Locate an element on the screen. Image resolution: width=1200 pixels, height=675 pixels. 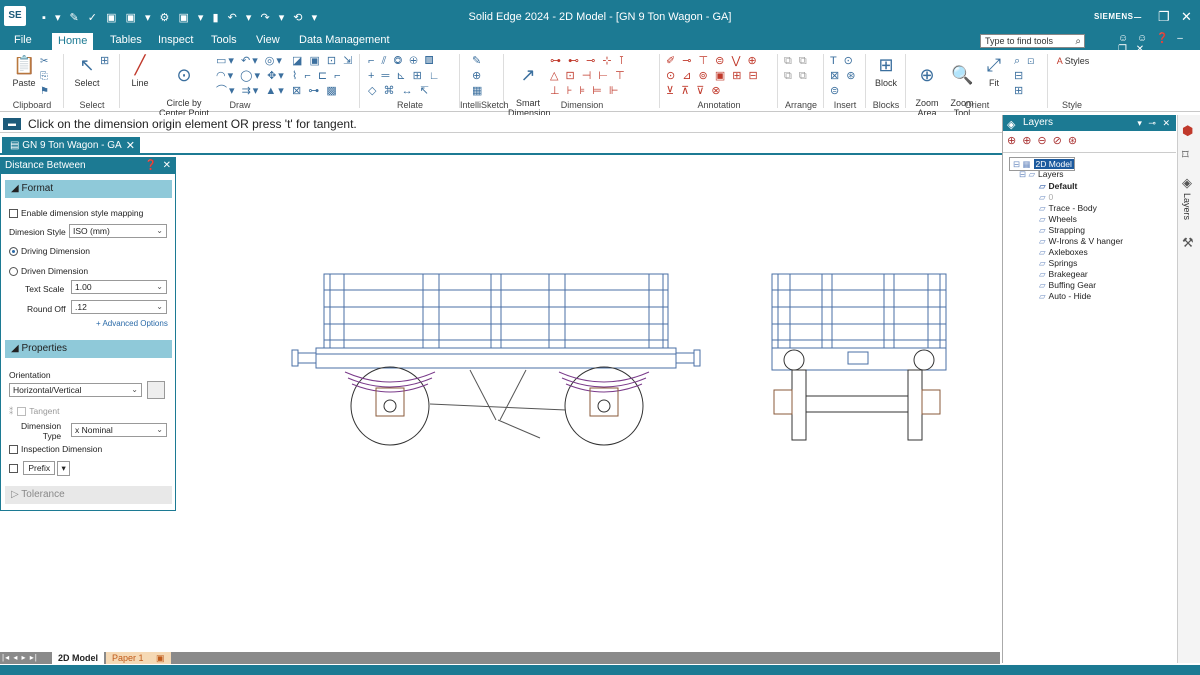
tolerance-section: ▷ Tolerance is located at coordinates (88, 495).